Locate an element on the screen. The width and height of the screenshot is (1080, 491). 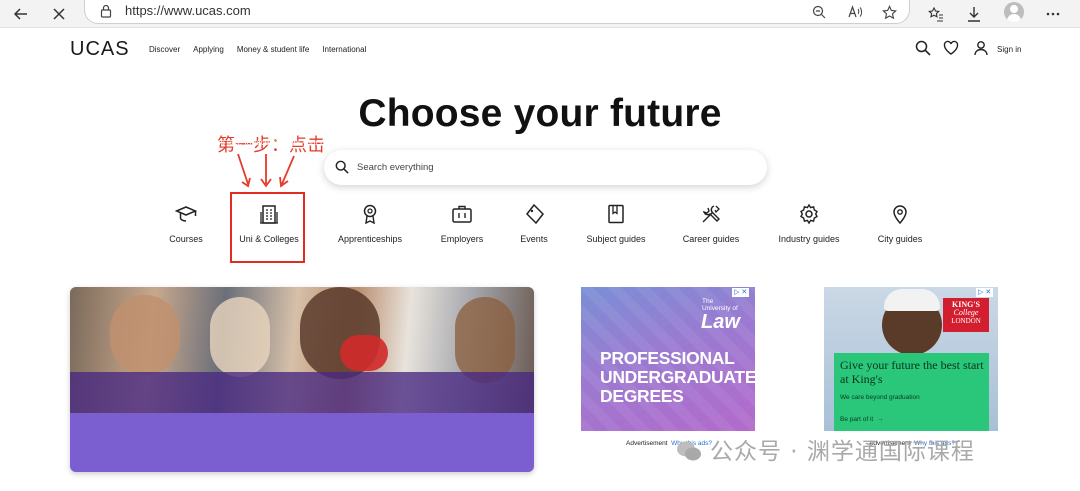
url-text: https://www.ucas.com is located at coordinates (188, 10).